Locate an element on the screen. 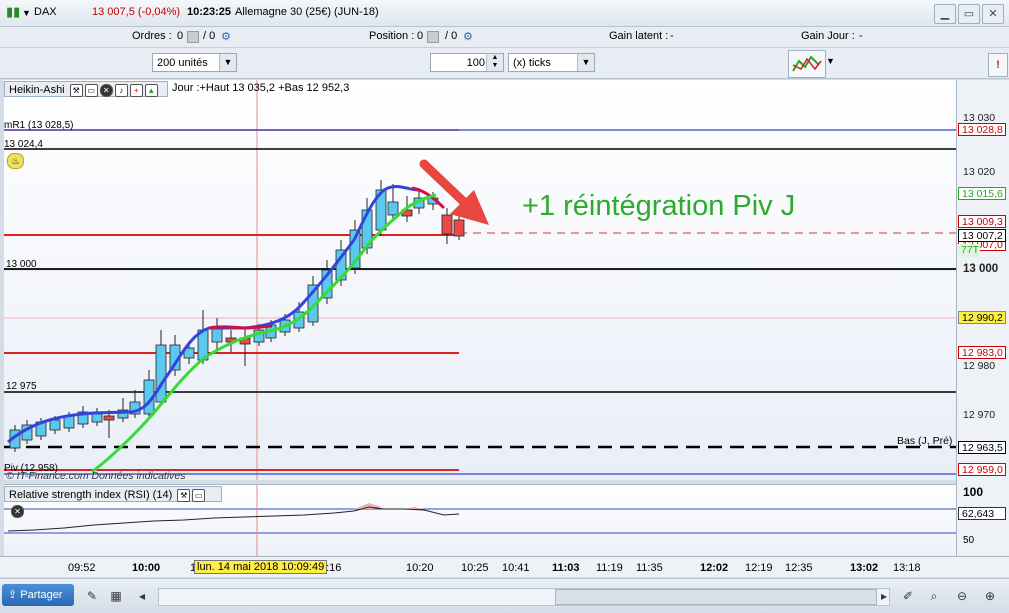 This screenshot has width=1009, height=613. ma-red-segment is located at coordinates (240, 327).